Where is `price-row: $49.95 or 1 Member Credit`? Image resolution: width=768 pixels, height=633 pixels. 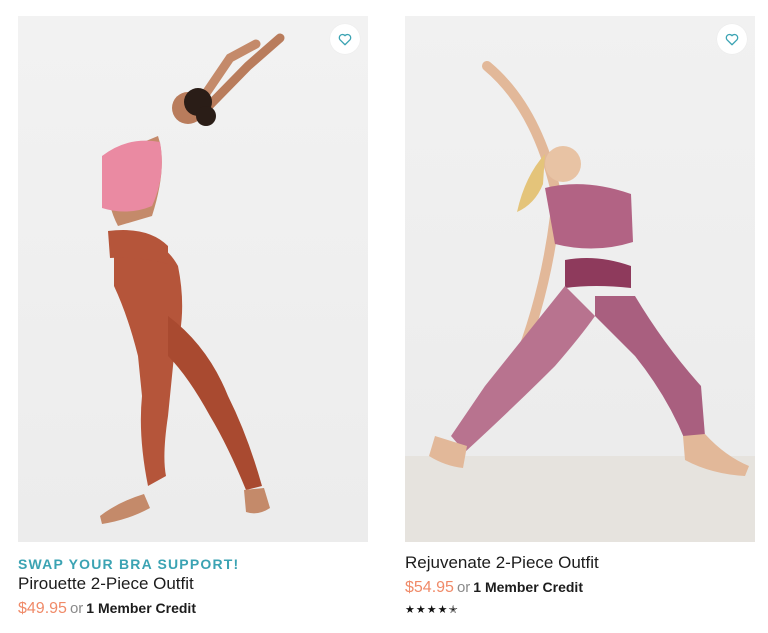
price-row: $49.95 or 1 Member Credit is located at coordinates (193, 608).